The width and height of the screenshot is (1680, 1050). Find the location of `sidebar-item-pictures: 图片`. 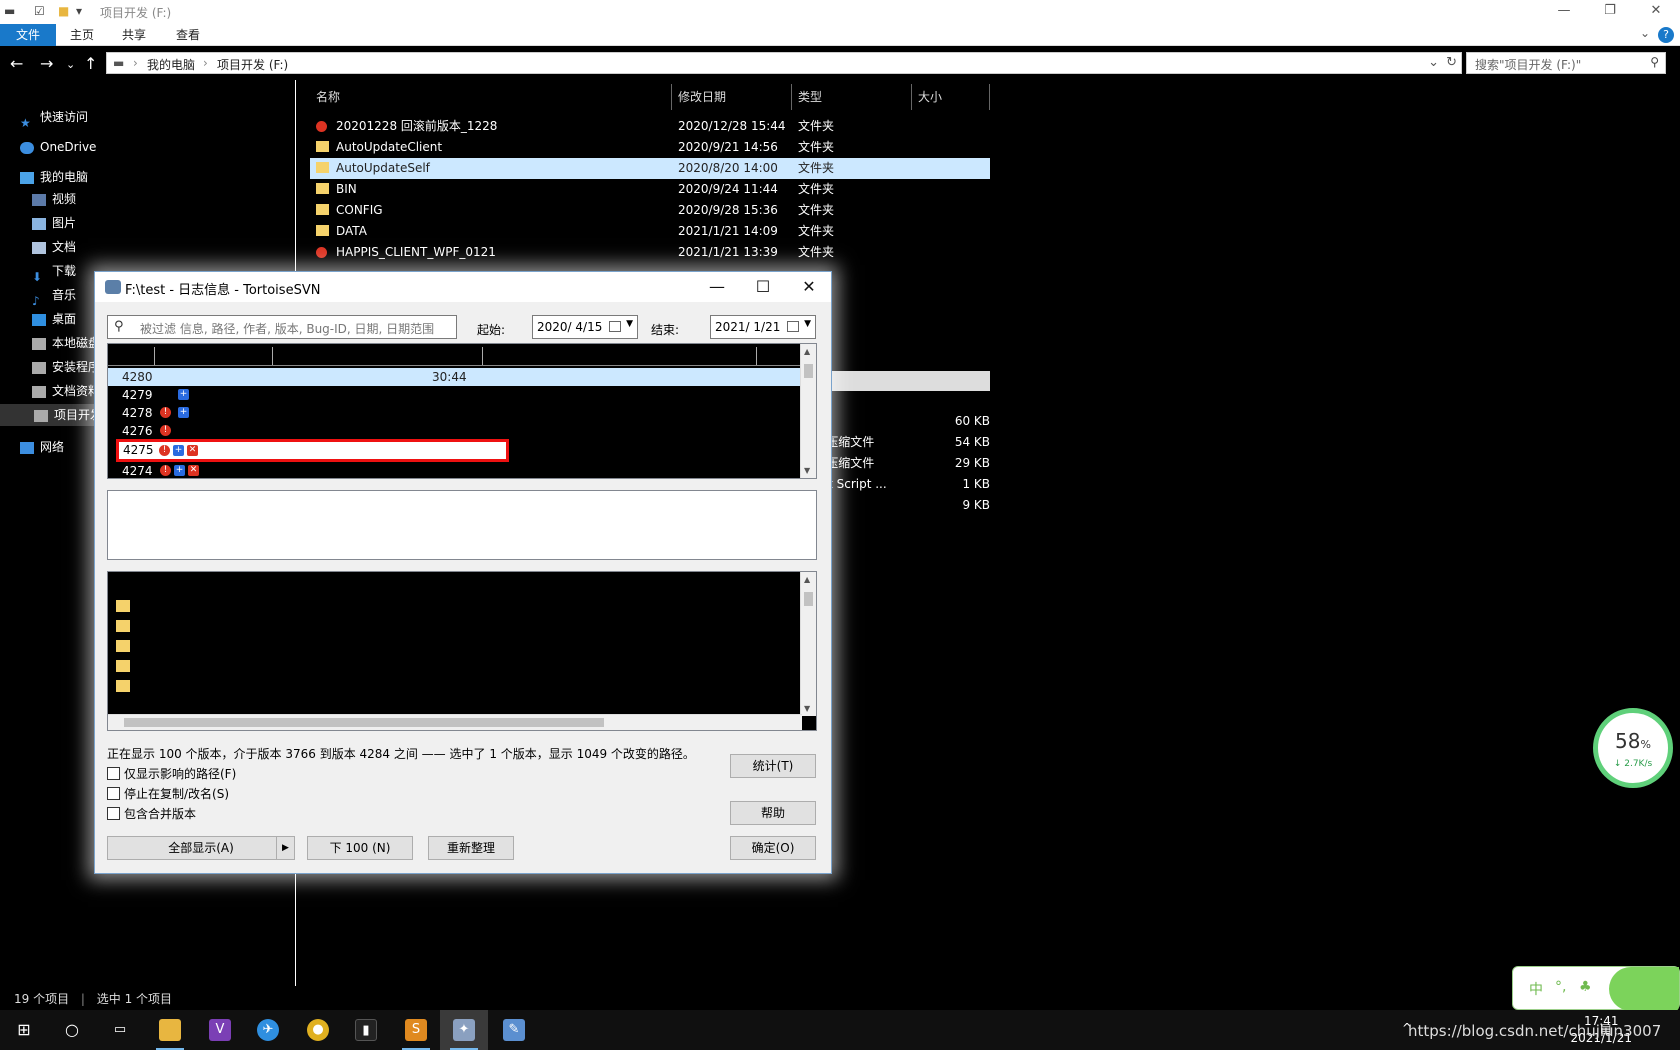

sidebar-item-pictures: 图片 is located at coordinates (54, 223).